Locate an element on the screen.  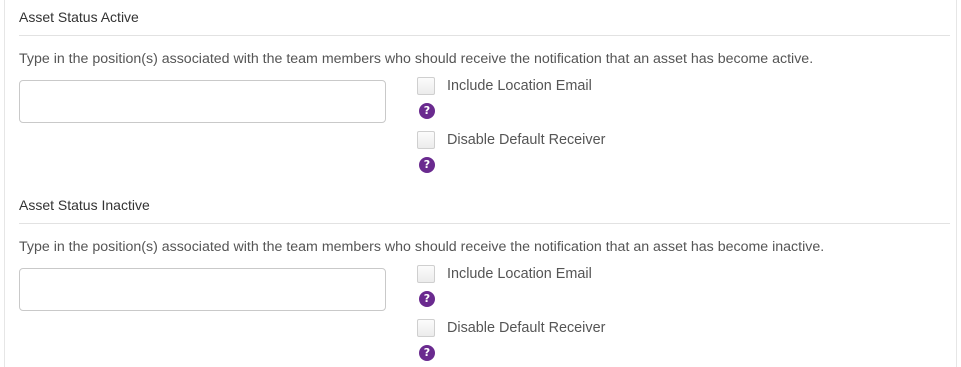
section-title: Asset Status Active is located at coordinates (79, 17).